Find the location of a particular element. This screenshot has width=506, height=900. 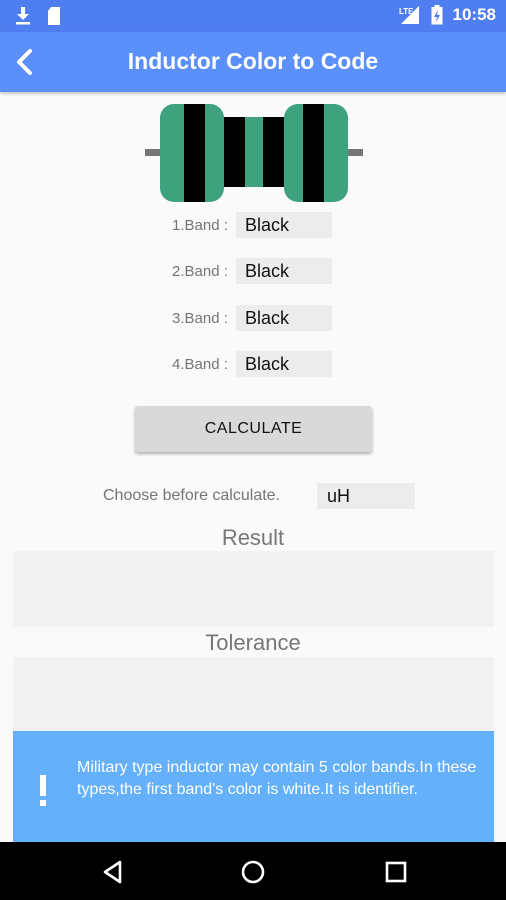

back-triangle-icon is located at coordinates (113, 872).